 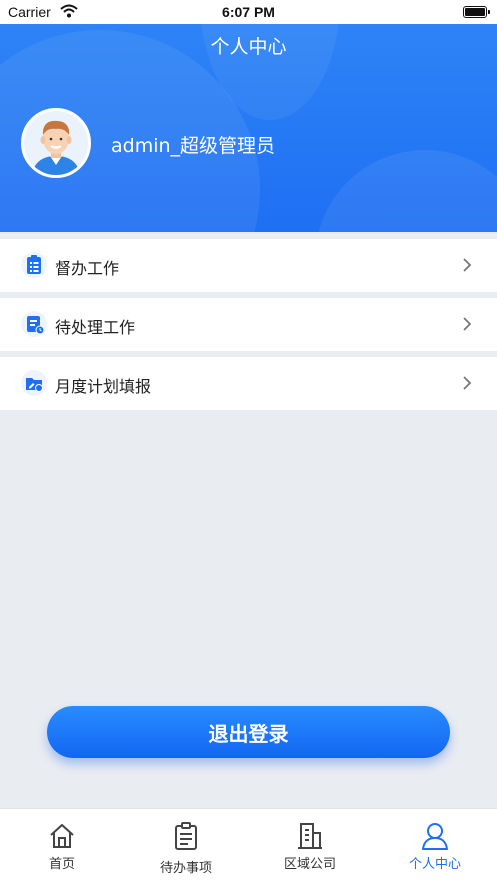 I want to click on tab-regional-company: 区域公司, so click(x=310, y=846).